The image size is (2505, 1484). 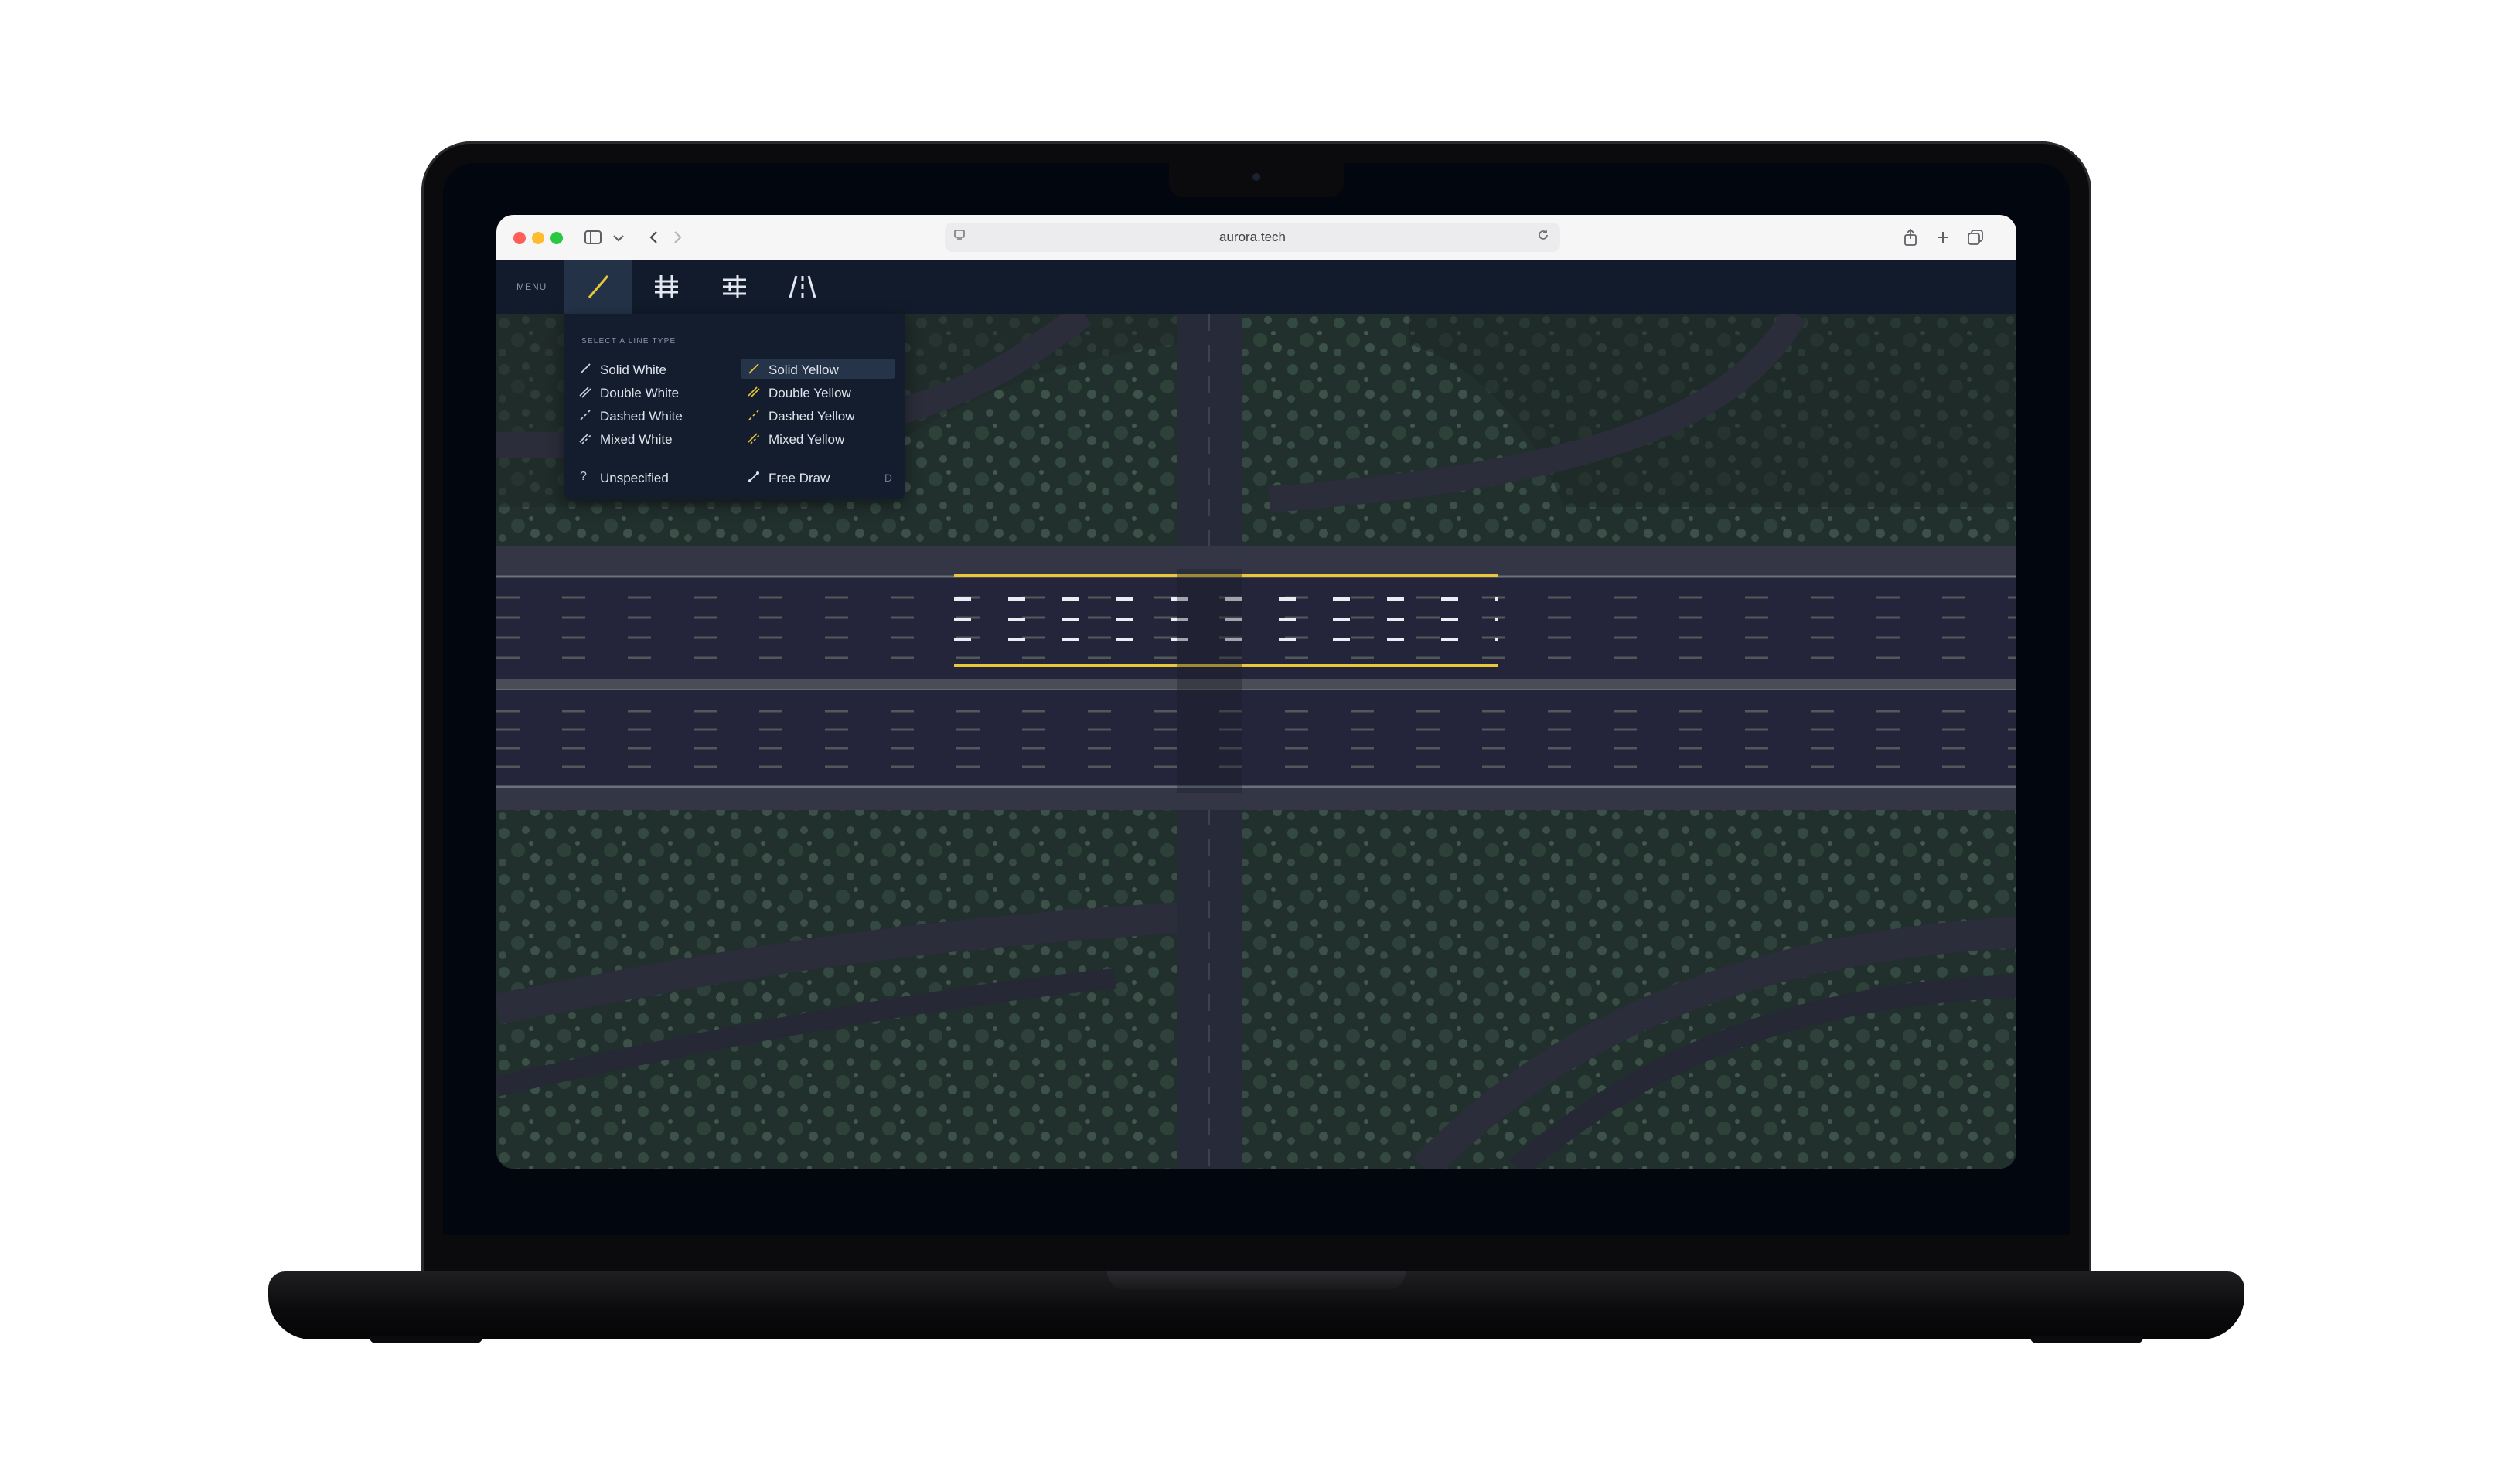 I want to click on crosswalk-tool-button, so click(x=734, y=287).